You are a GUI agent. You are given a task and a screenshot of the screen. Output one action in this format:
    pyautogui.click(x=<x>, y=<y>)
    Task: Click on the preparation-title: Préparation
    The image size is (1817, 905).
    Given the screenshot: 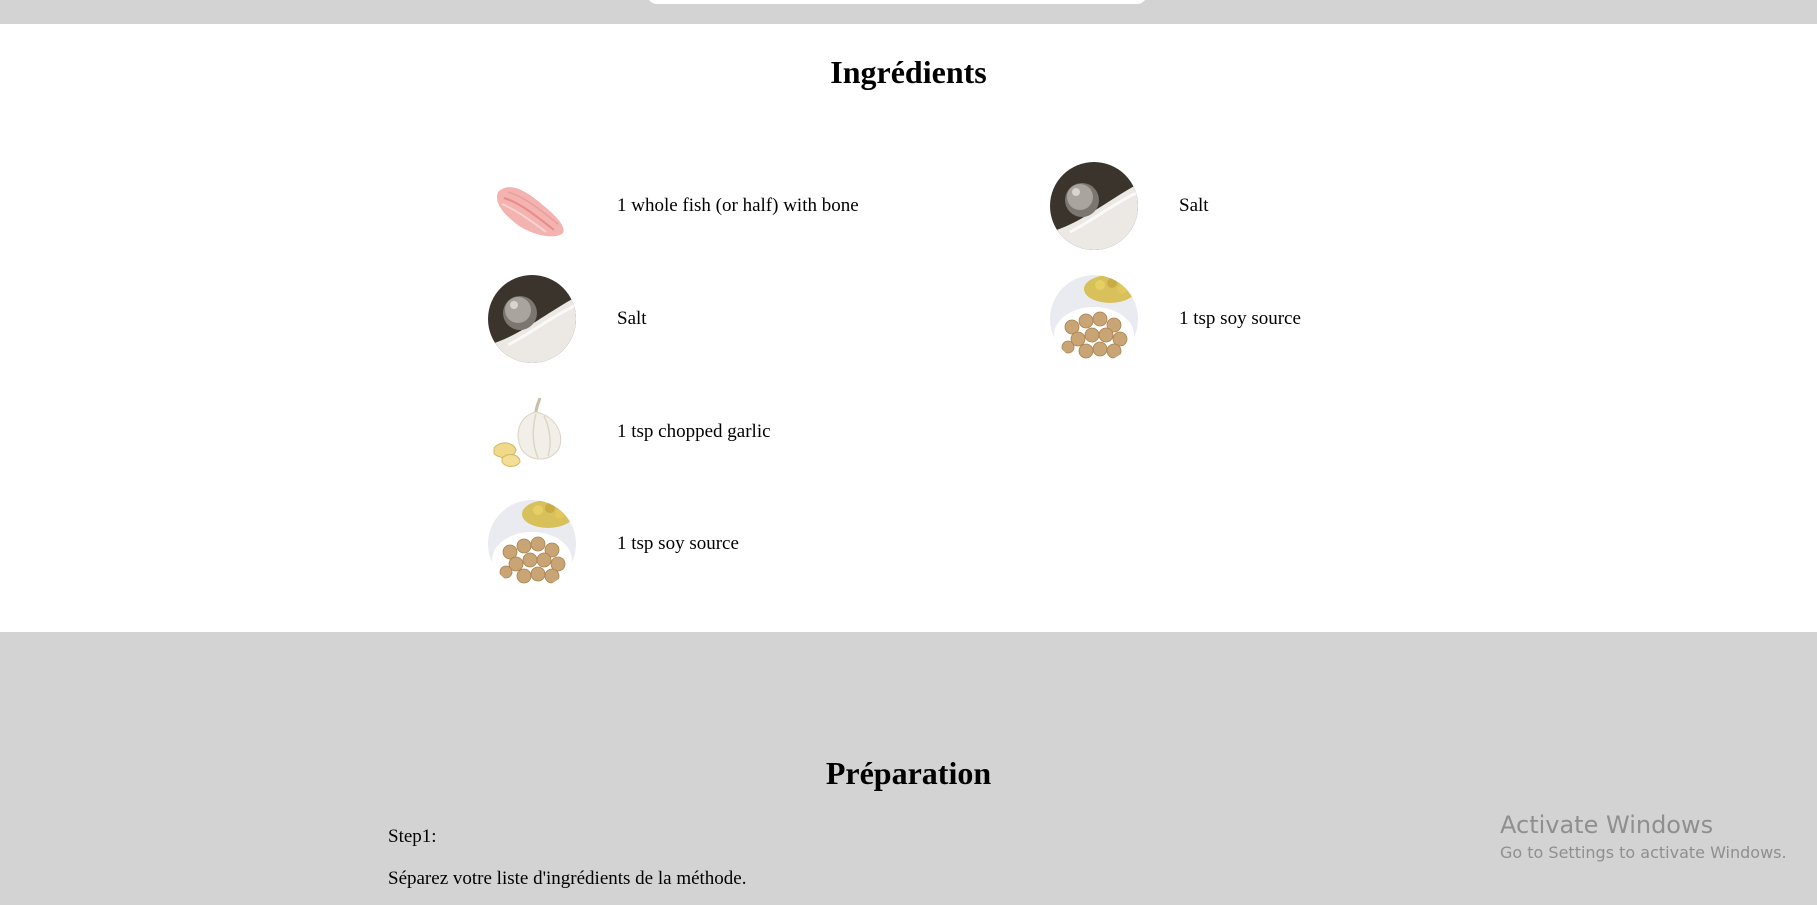 What is the action you would take?
    pyautogui.click(x=908, y=773)
    